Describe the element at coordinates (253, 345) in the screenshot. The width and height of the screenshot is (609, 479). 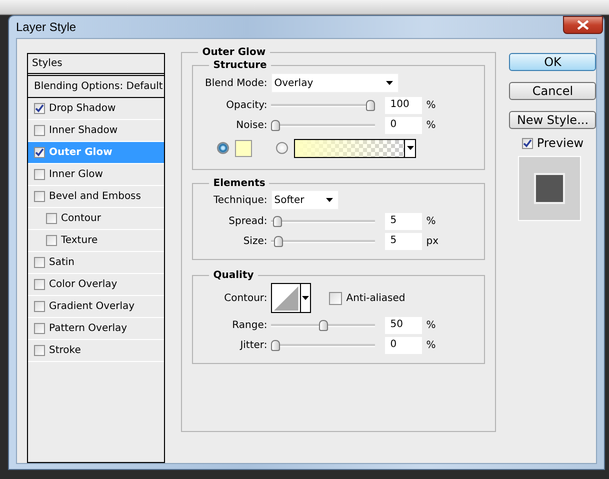
I see `field-label: Jitter:` at that location.